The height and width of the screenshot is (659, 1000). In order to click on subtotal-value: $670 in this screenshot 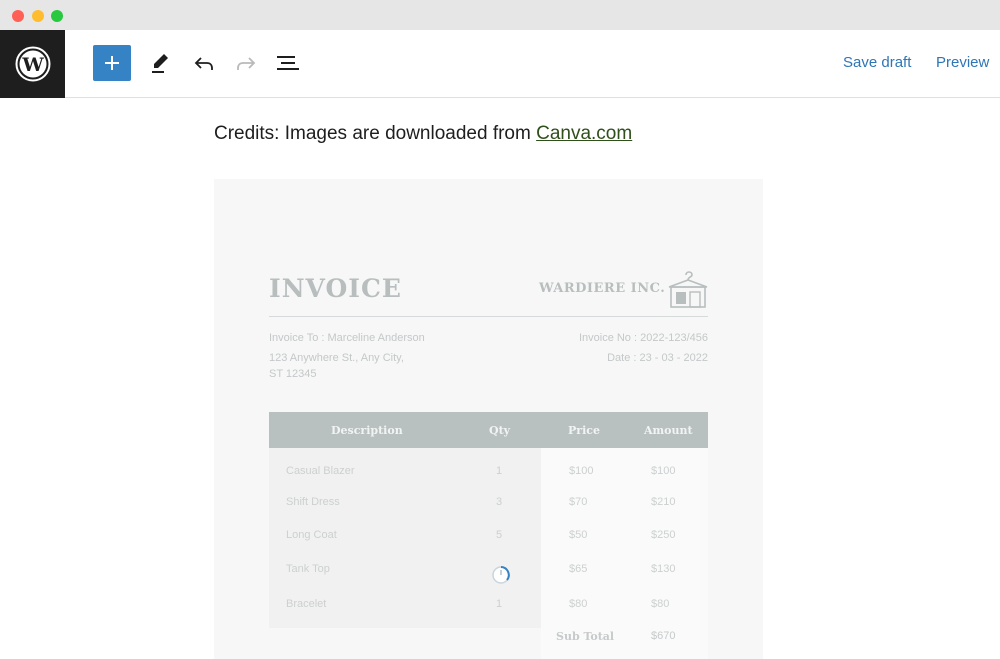, I will do `click(663, 636)`.